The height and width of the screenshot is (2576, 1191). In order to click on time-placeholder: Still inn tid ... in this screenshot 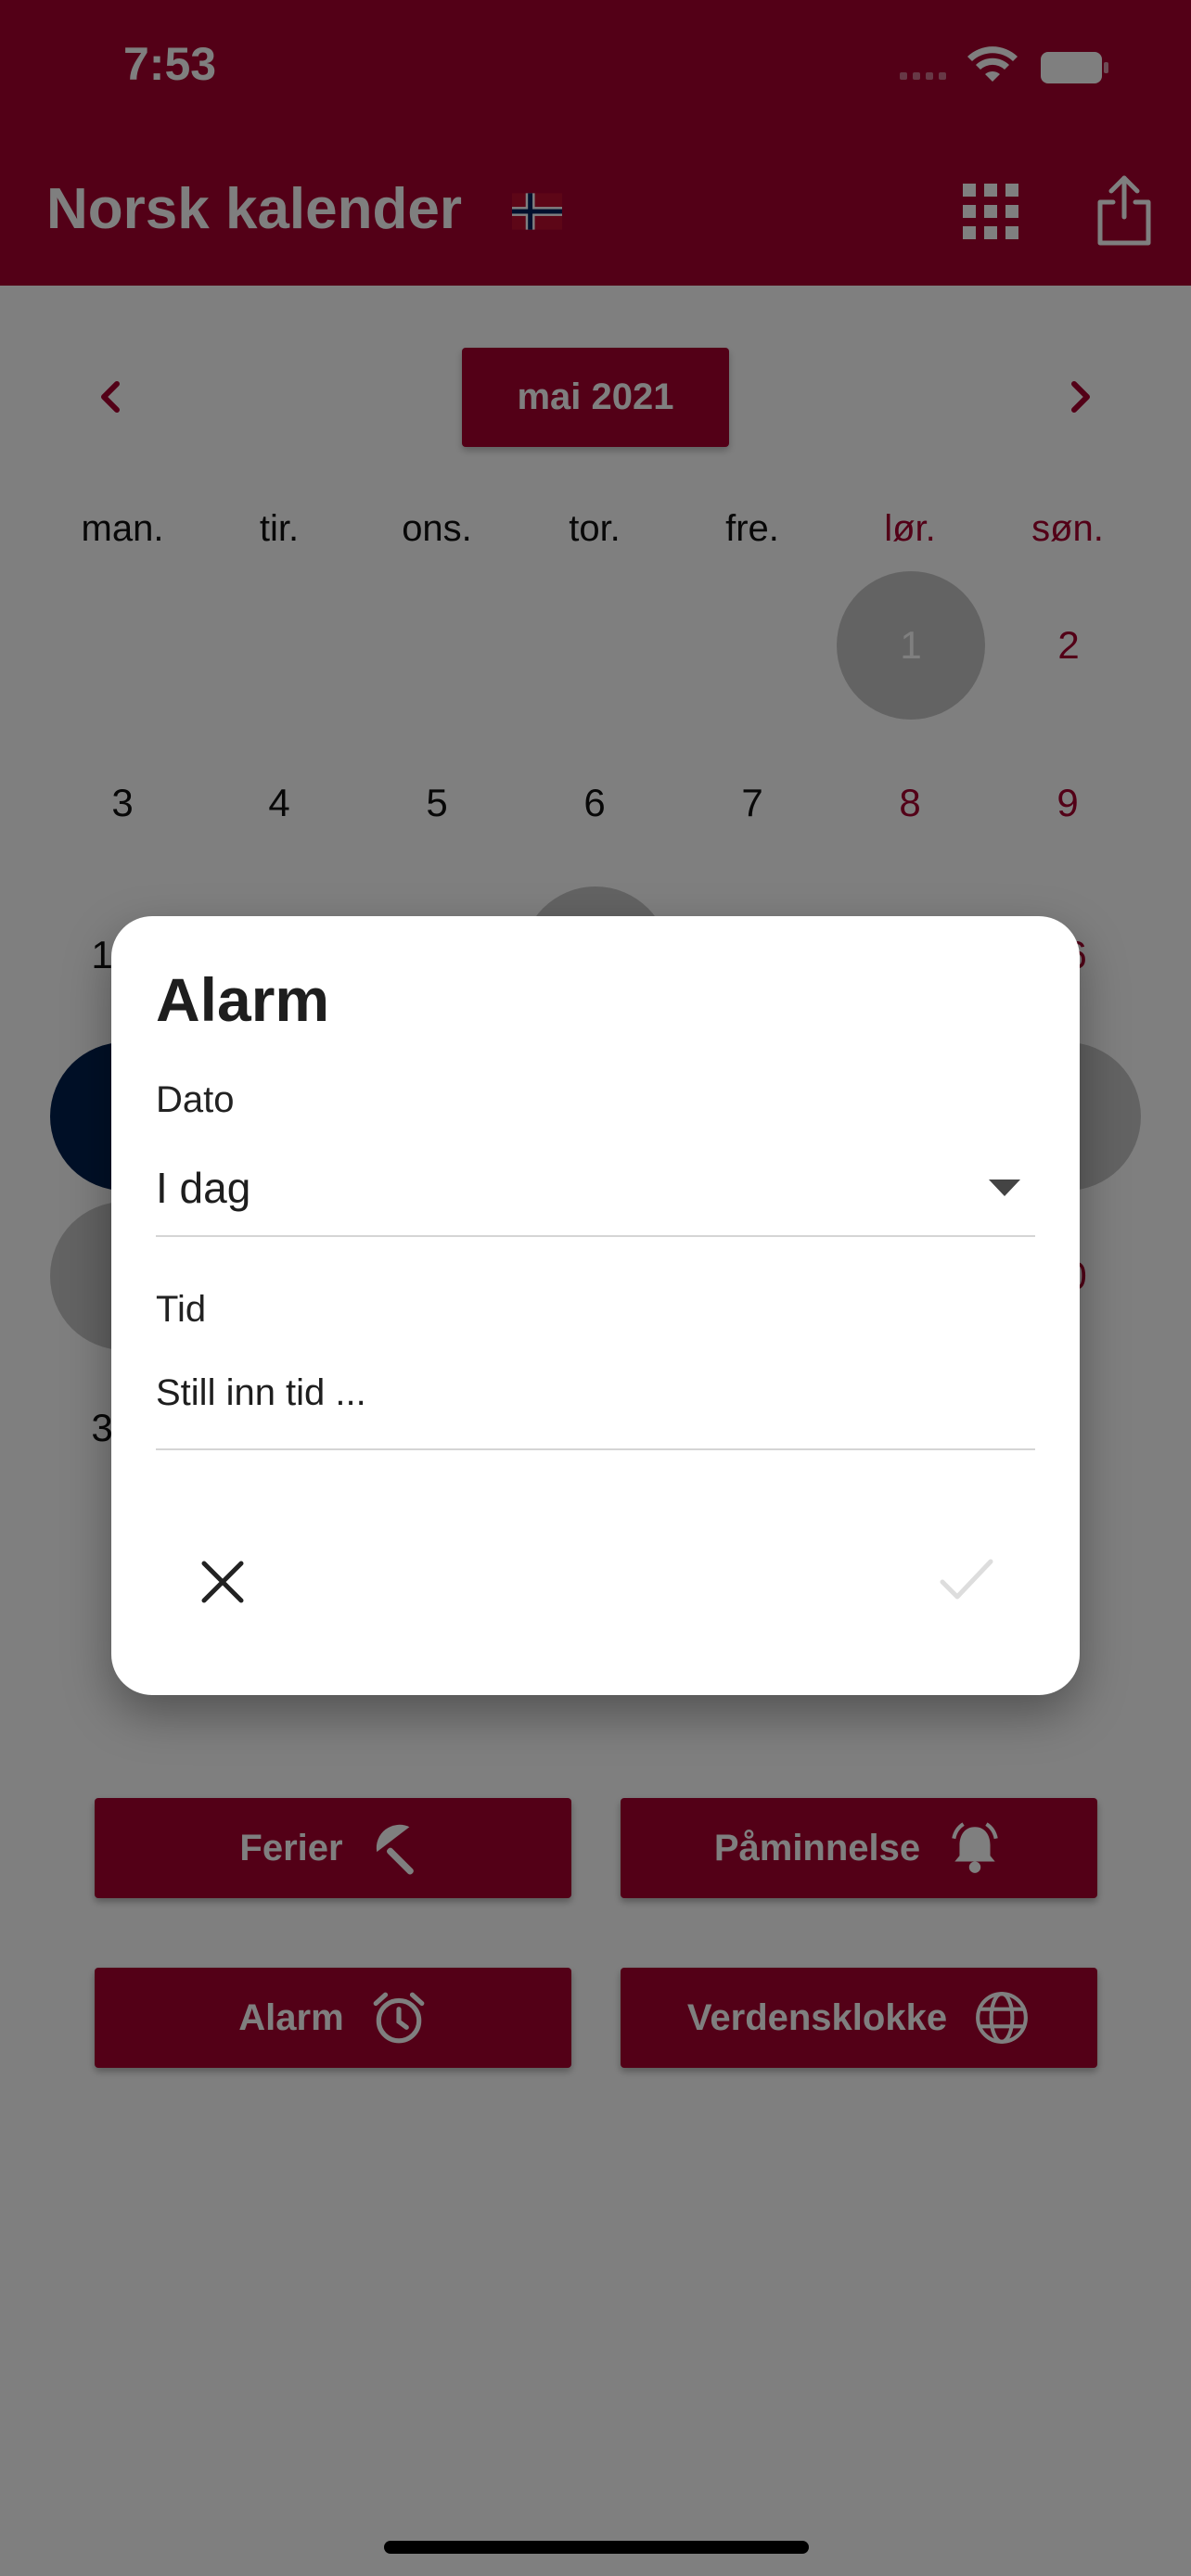, I will do `click(261, 1392)`.